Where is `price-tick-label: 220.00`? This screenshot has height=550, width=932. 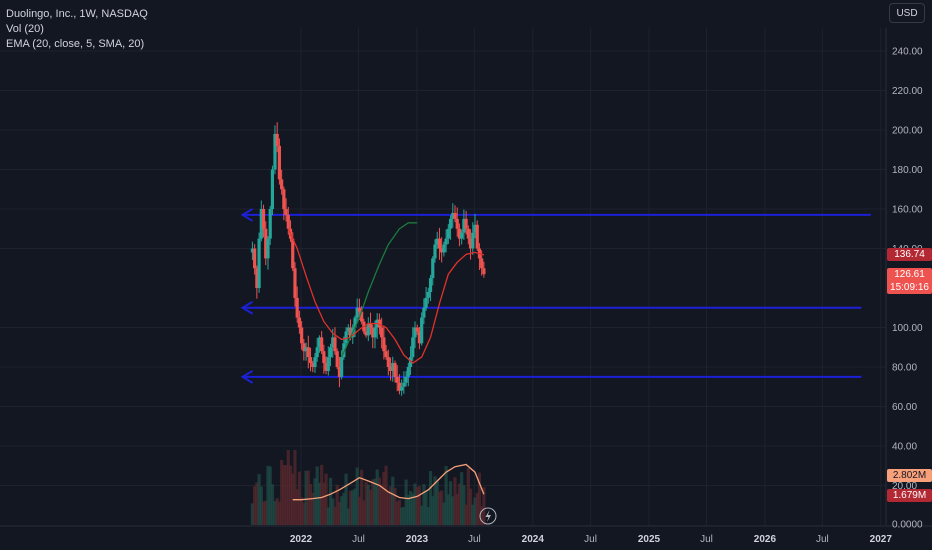
price-tick-label: 220.00 is located at coordinates (907, 91).